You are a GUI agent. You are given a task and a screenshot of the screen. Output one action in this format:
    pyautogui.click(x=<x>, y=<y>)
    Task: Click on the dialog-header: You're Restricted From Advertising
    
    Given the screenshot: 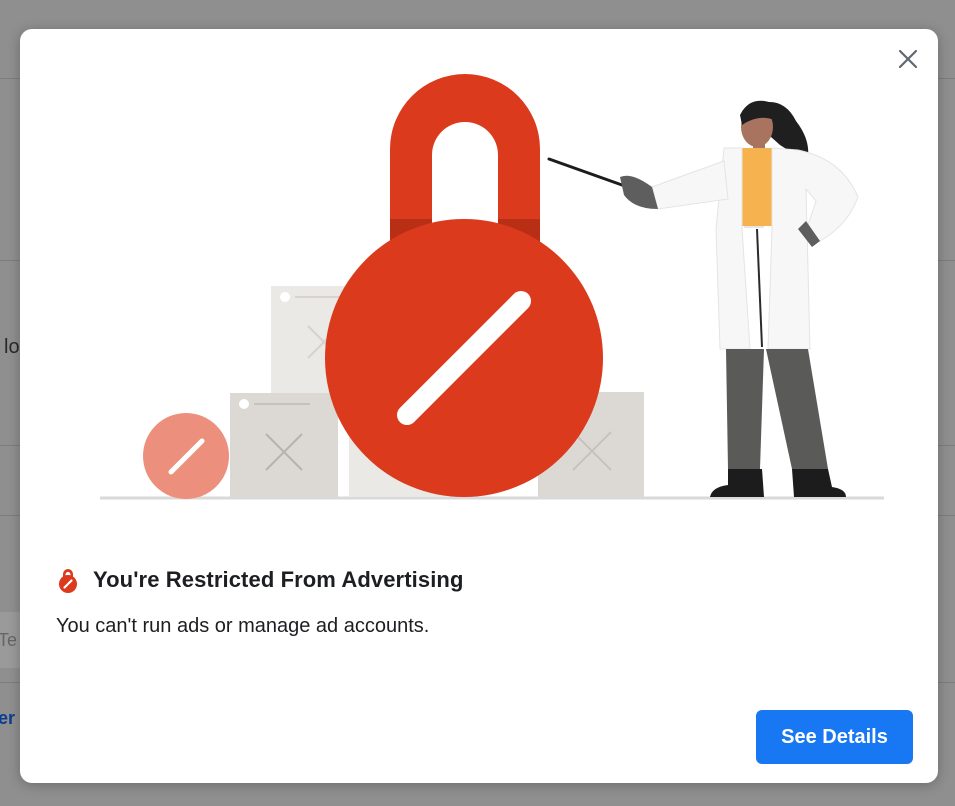 What is the action you would take?
    pyautogui.click(x=260, y=580)
    